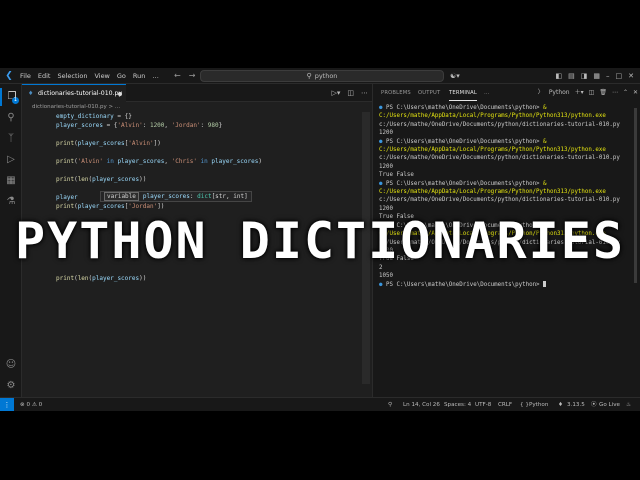  What do you see at coordinates (386, 276) in the screenshot?
I see `terminal-output-text: 1050` at bounding box center [386, 276].